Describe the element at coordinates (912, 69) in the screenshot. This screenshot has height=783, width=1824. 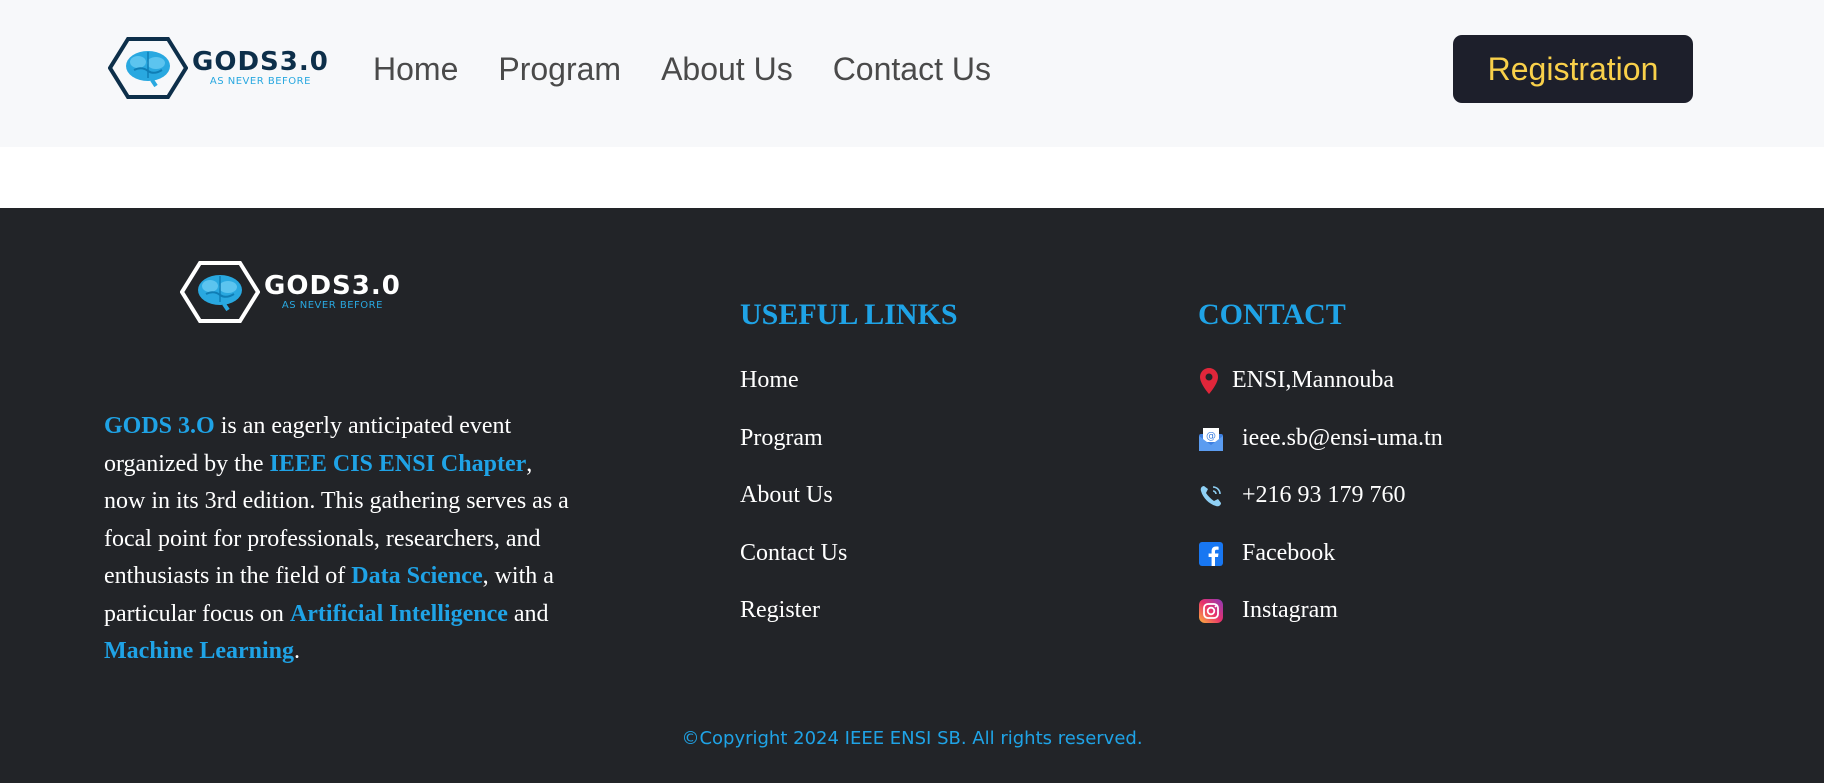
I see `nav-contact-us: Contact Us` at that location.